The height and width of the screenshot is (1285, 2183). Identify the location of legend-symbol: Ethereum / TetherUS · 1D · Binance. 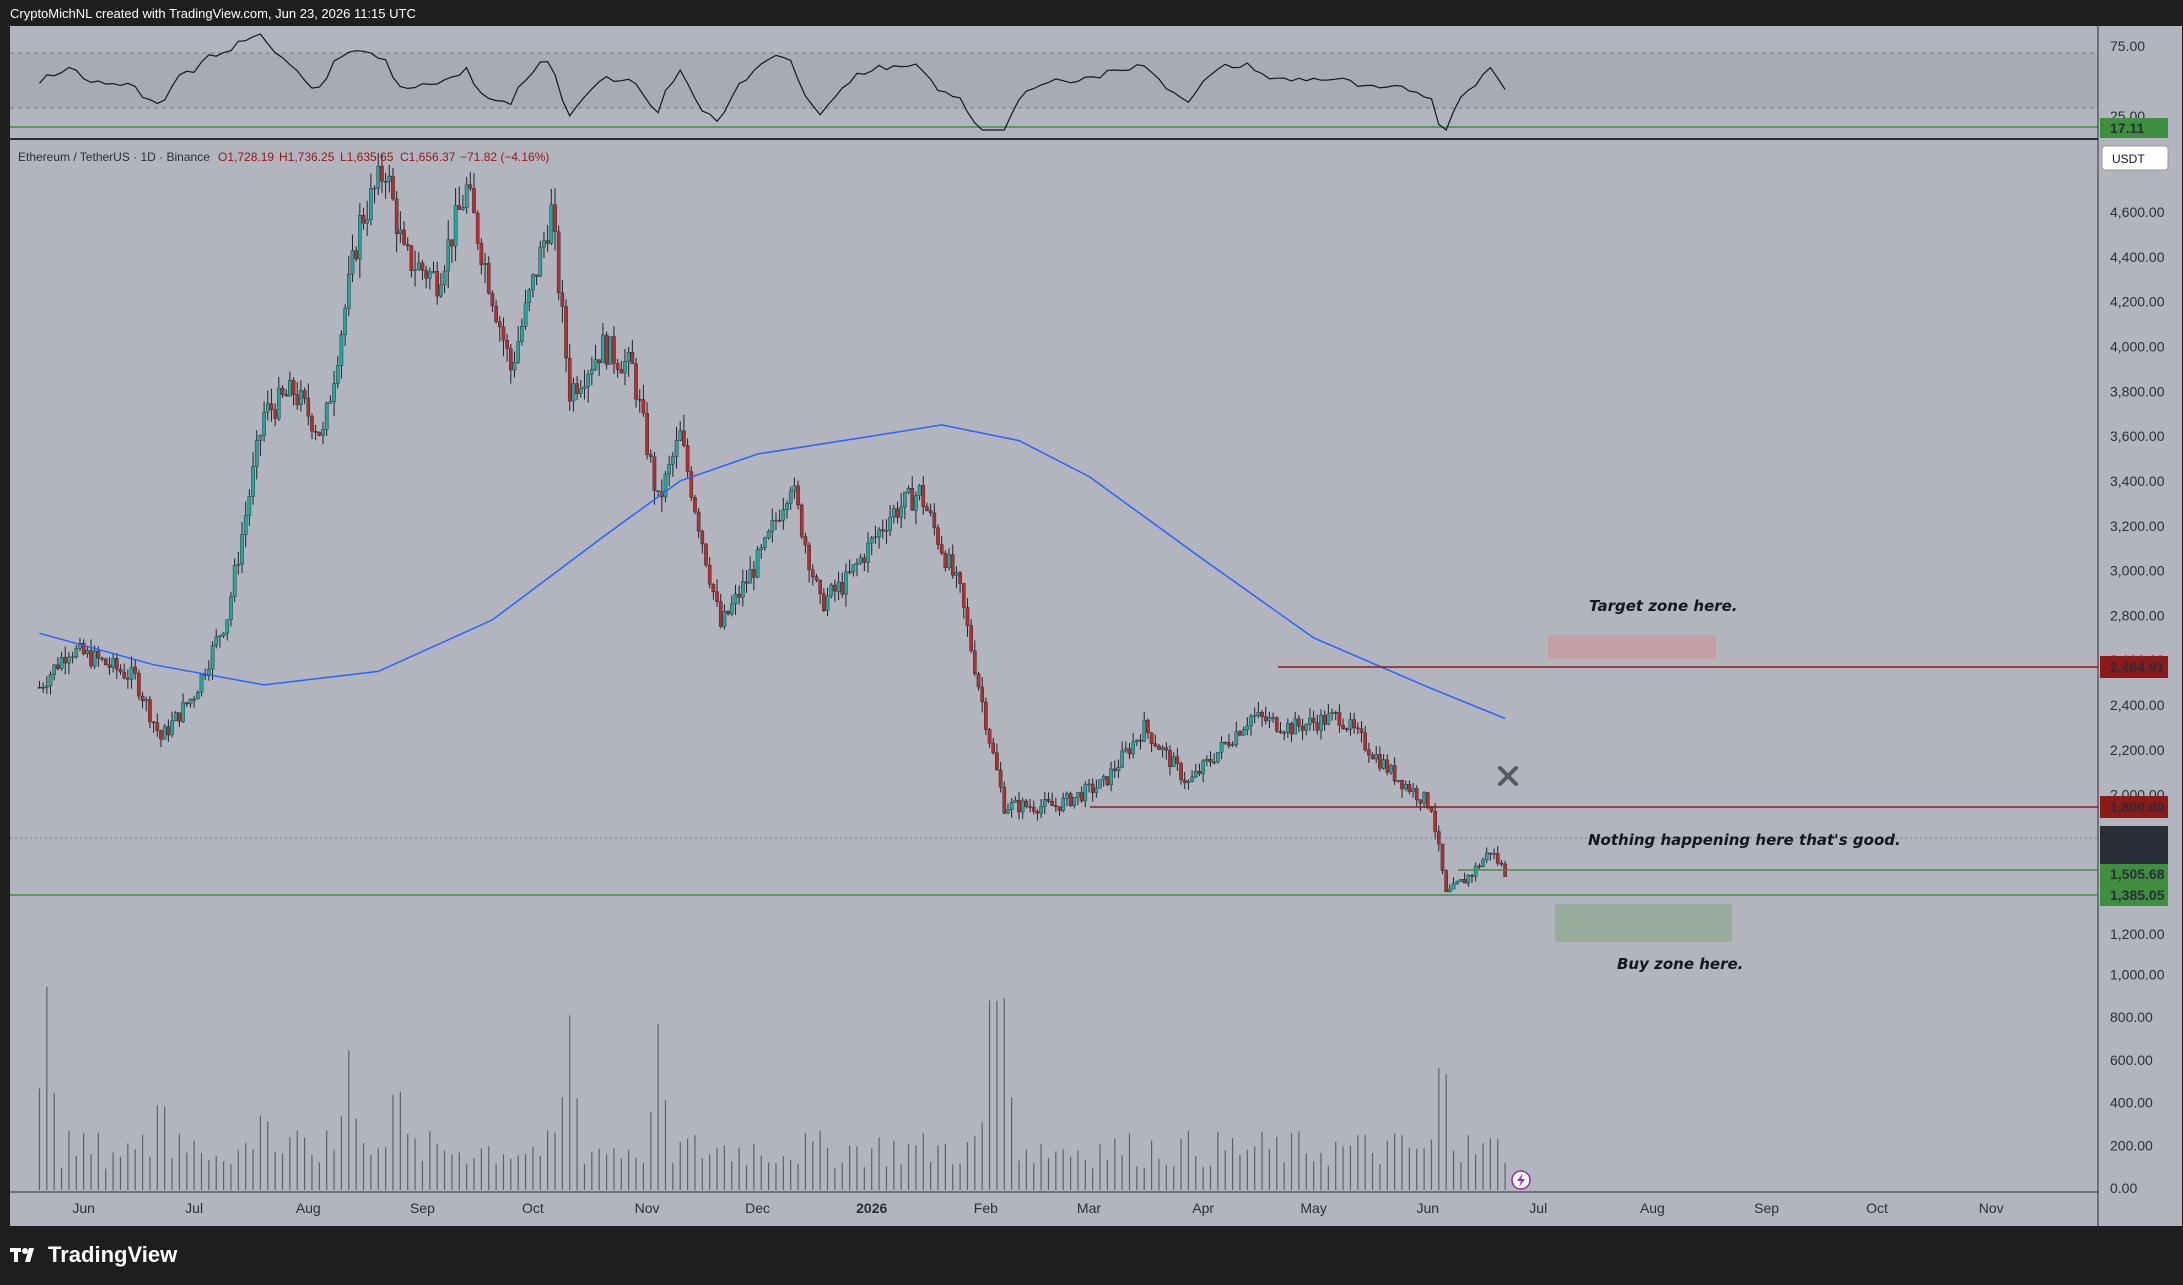
(114, 157).